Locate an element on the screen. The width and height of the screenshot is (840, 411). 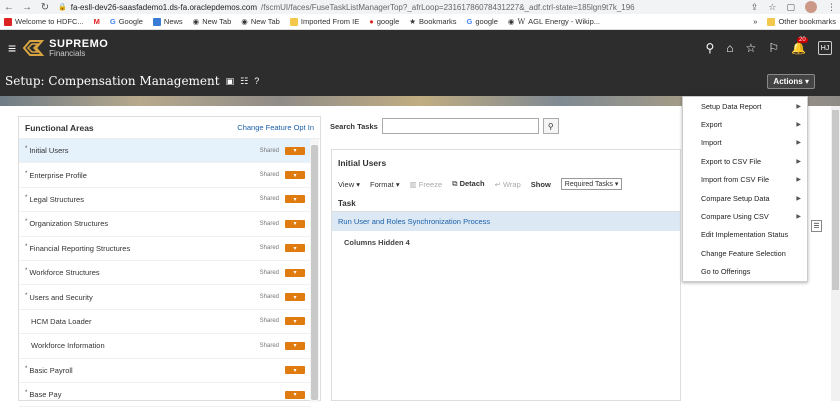
freeze-button: ▥ Freeze is located at coordinates (426, 184).